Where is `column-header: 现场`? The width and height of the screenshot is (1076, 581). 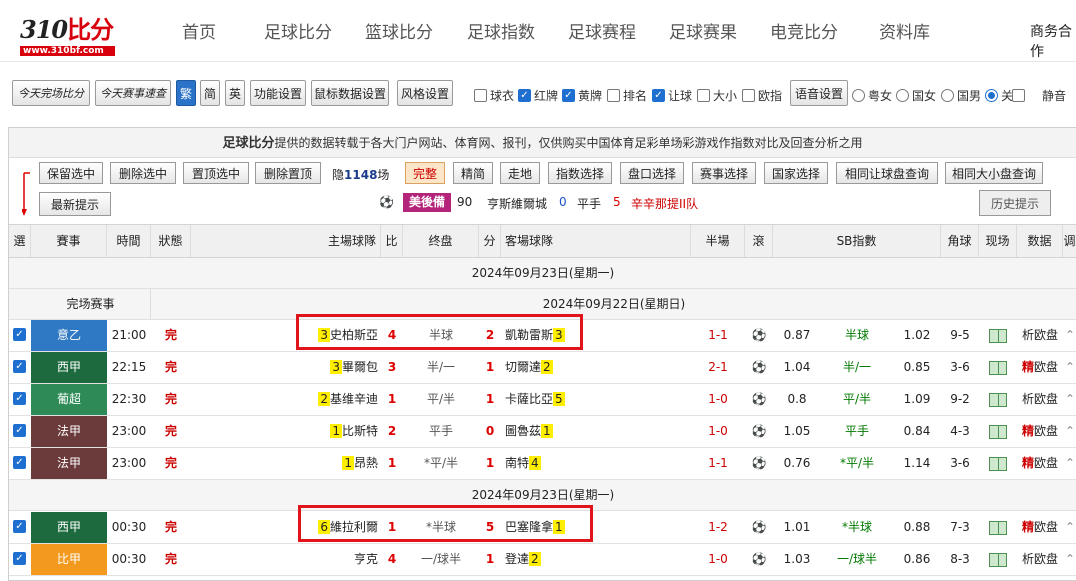 column-header: 现场 is located at coordinates (998, 241).